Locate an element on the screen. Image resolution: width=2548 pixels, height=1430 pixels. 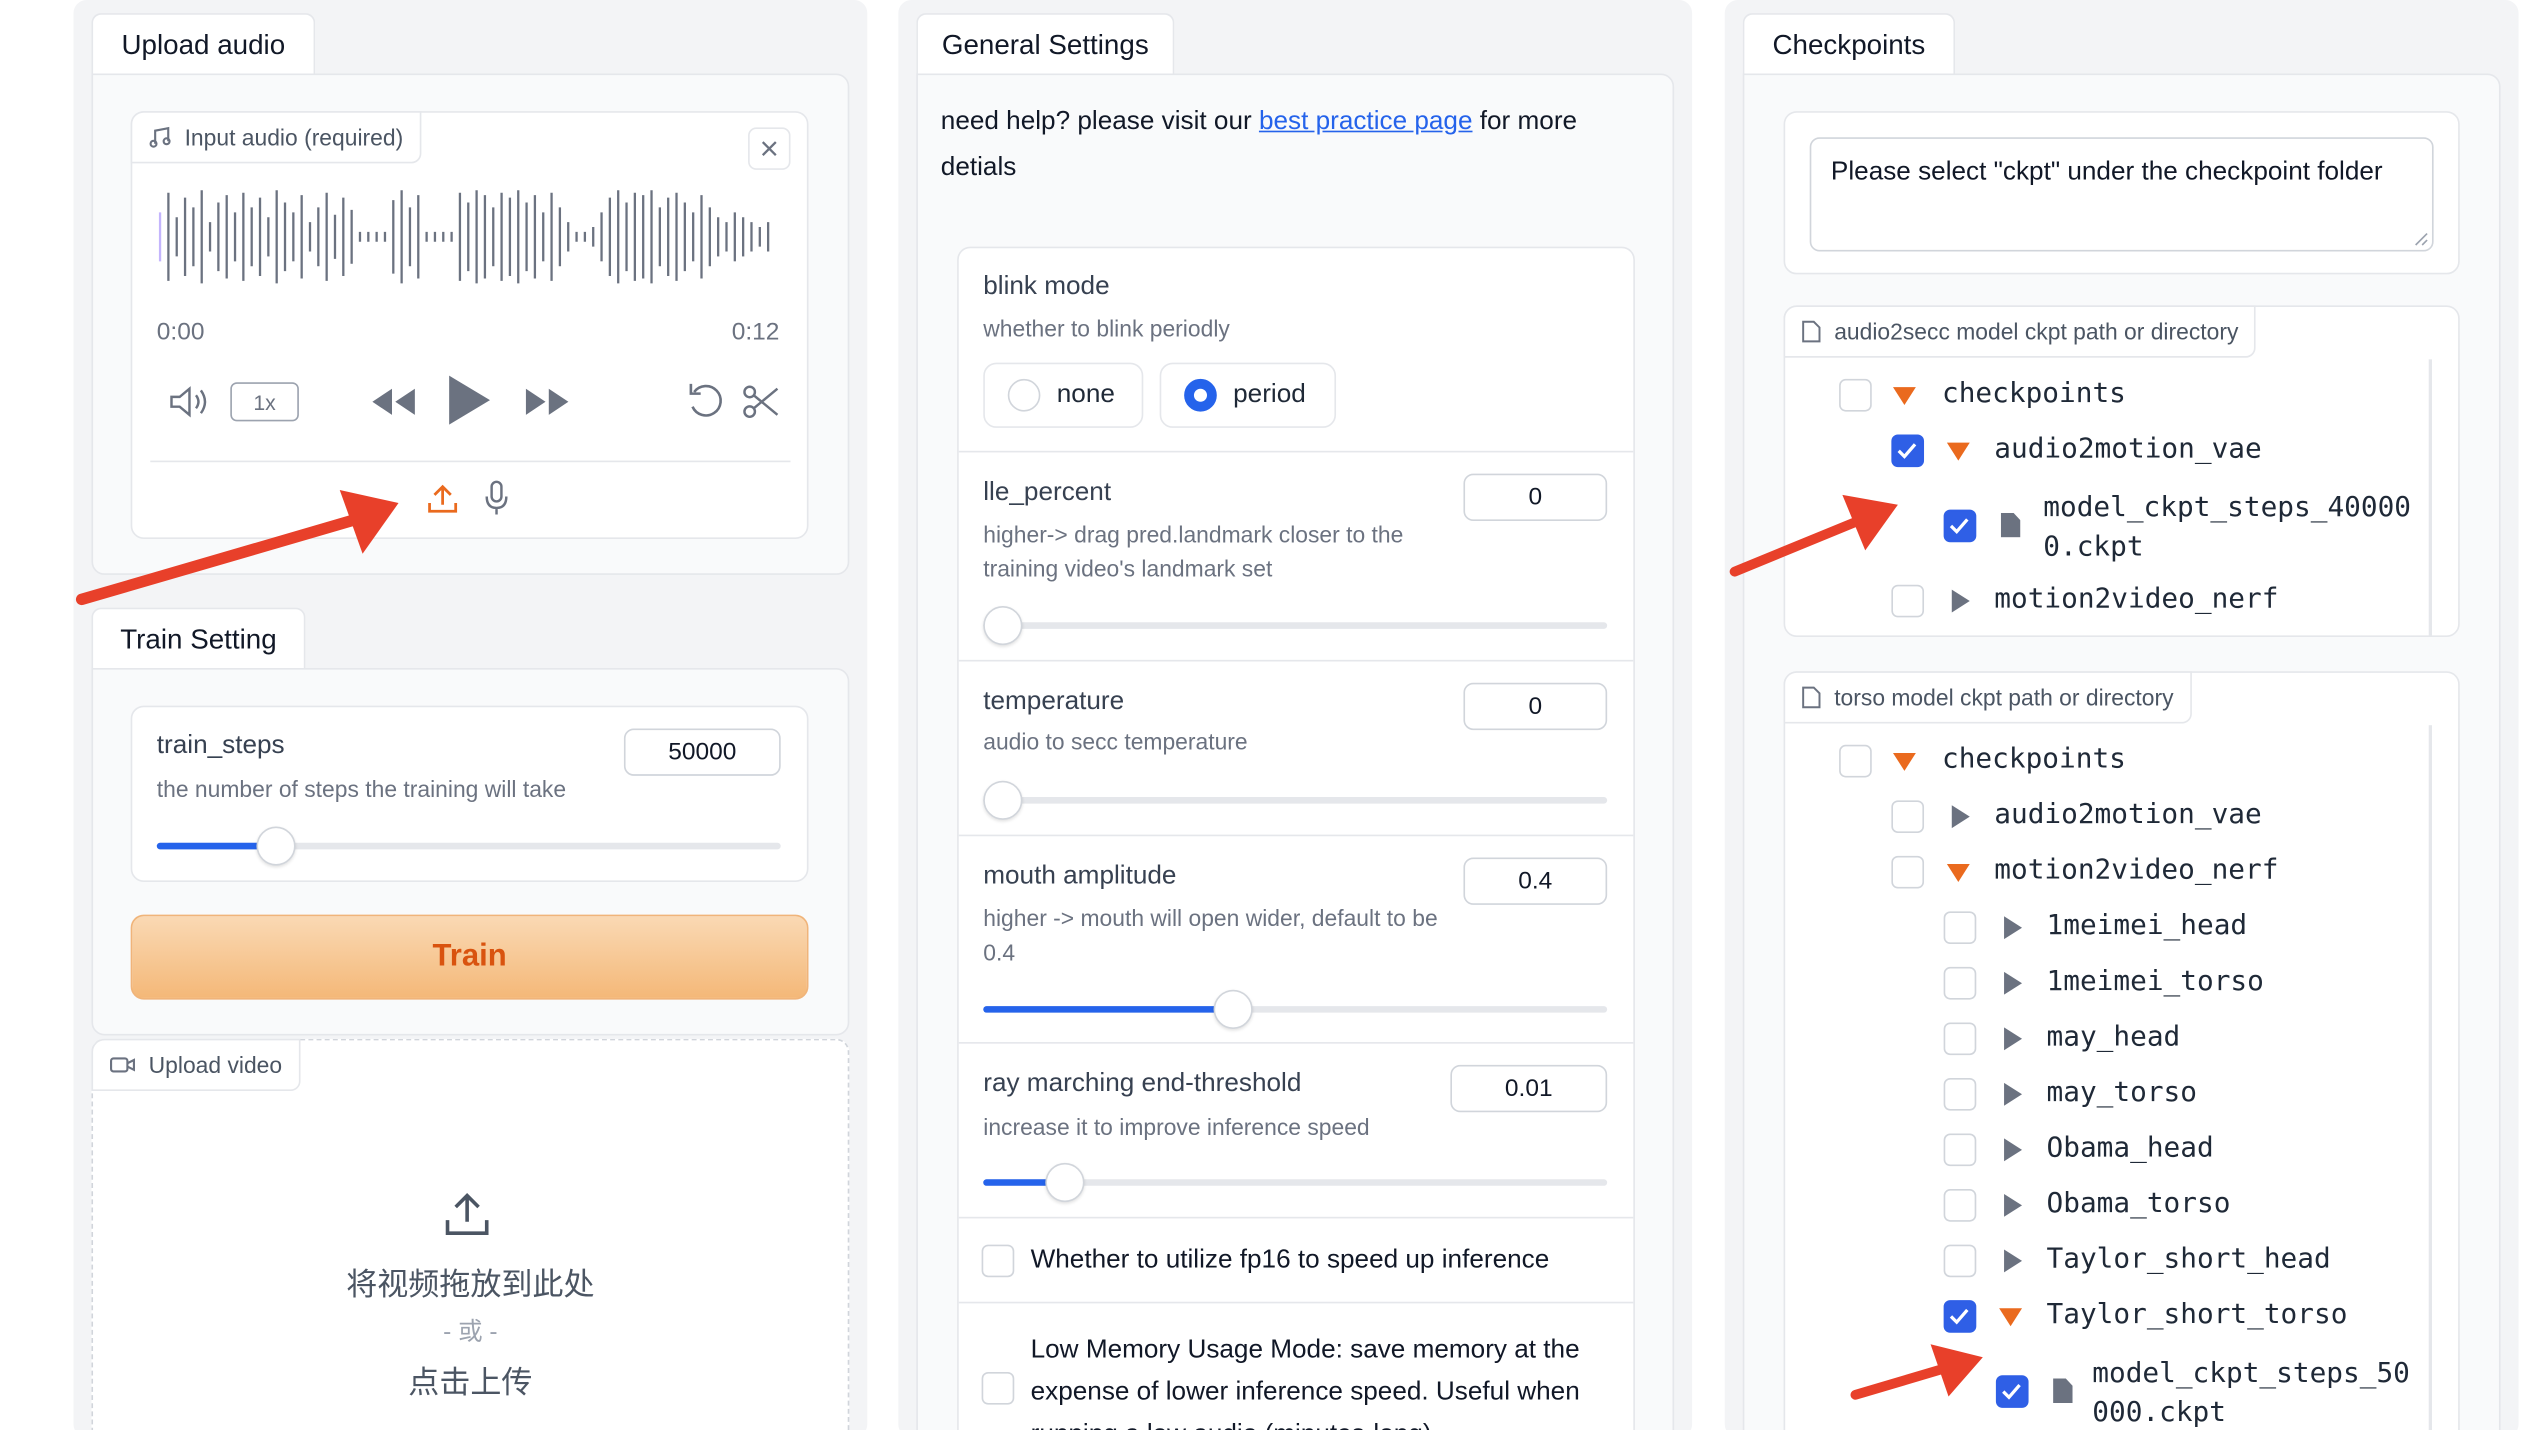
arrow-to-upload is located at coordinates (237, 547).